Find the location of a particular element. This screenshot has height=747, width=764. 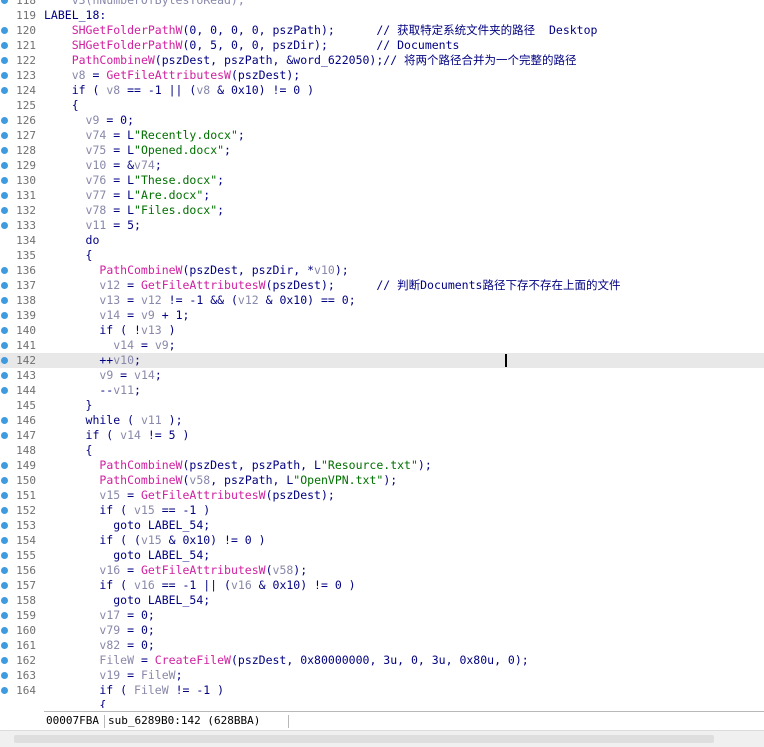

code-text: ++v10; is located at coordinates (92, 360).